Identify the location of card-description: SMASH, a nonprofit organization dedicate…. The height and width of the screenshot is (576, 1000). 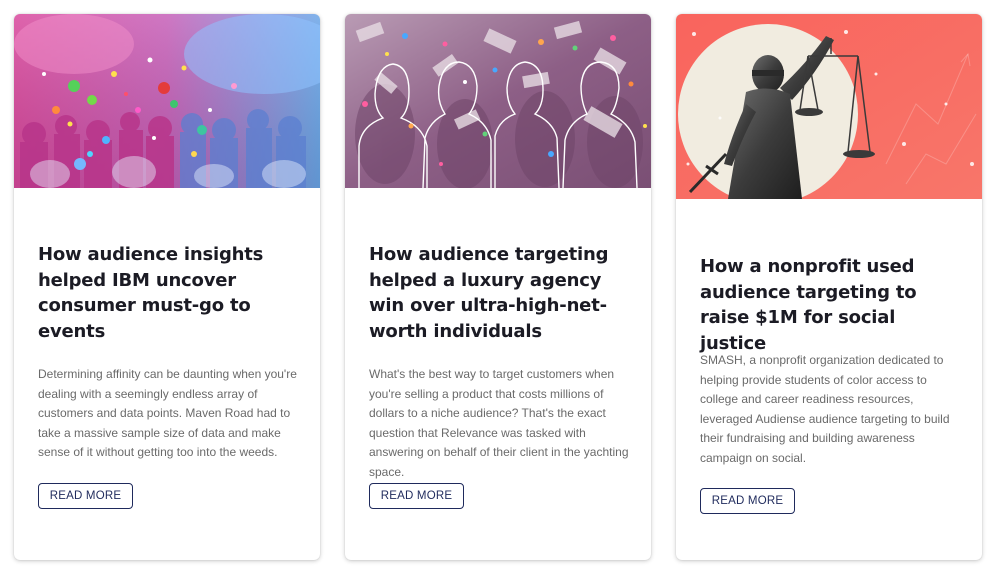
(825, 409).